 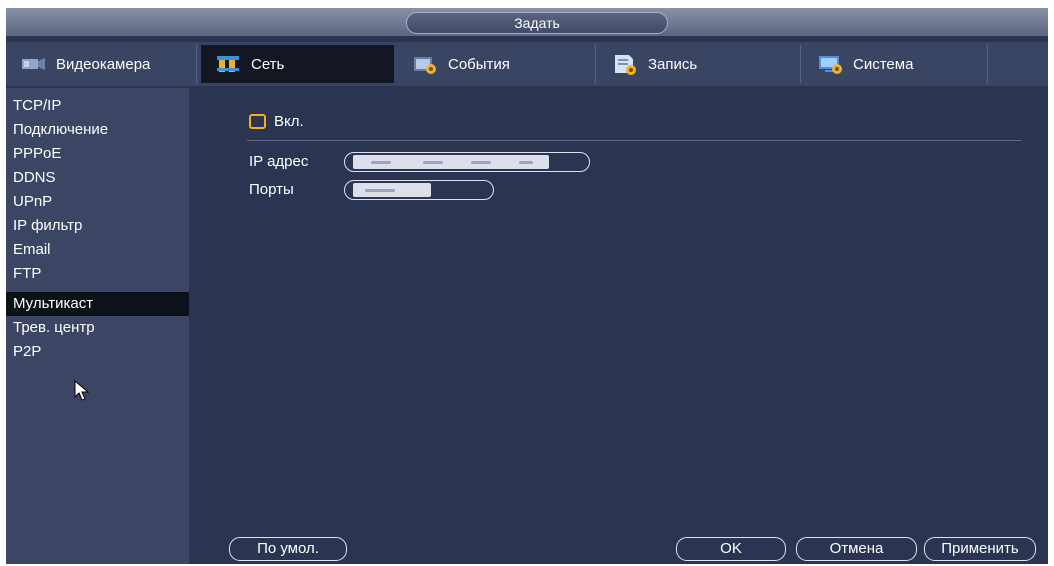 What do you see at coordinates (625, 65) in the screenshot?
I see `record-icon` at bounding box center [625, 65].